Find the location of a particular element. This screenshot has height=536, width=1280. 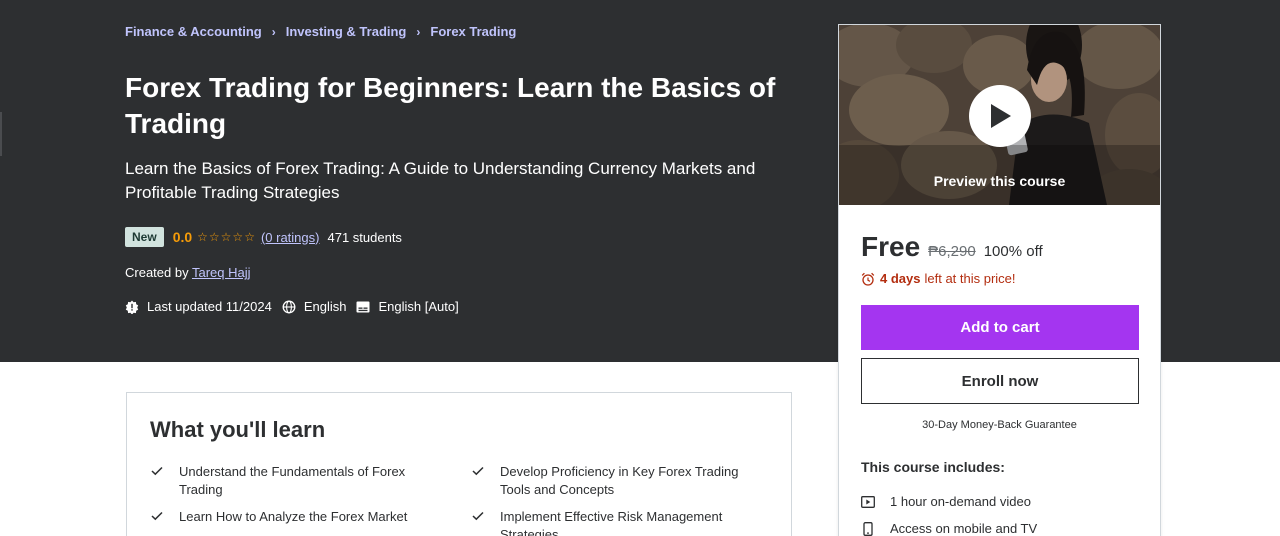

play-button is located at coordinates (1000, 116).